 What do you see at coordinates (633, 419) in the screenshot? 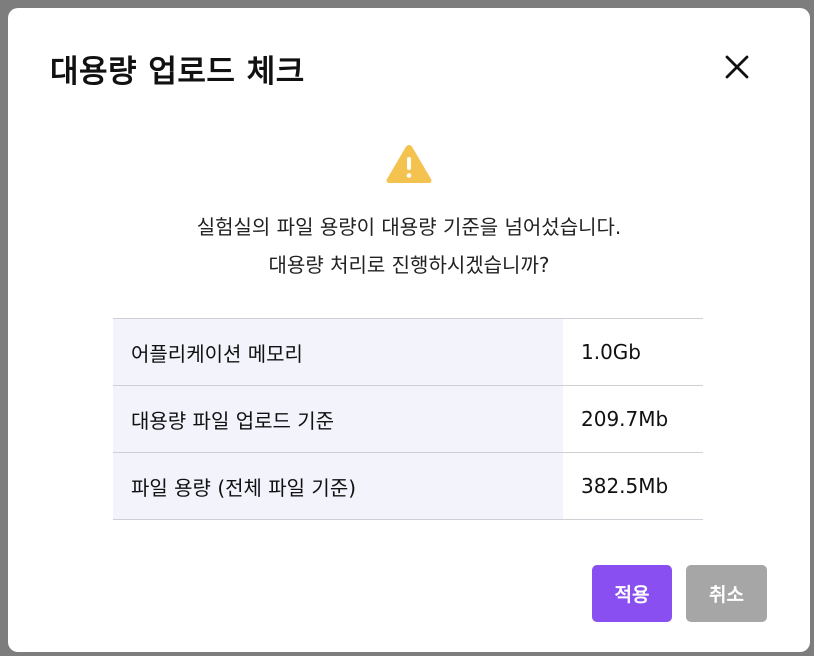
I see `row-value-upload-threshold: 209.7Mb` at bounding box center [633, 419].